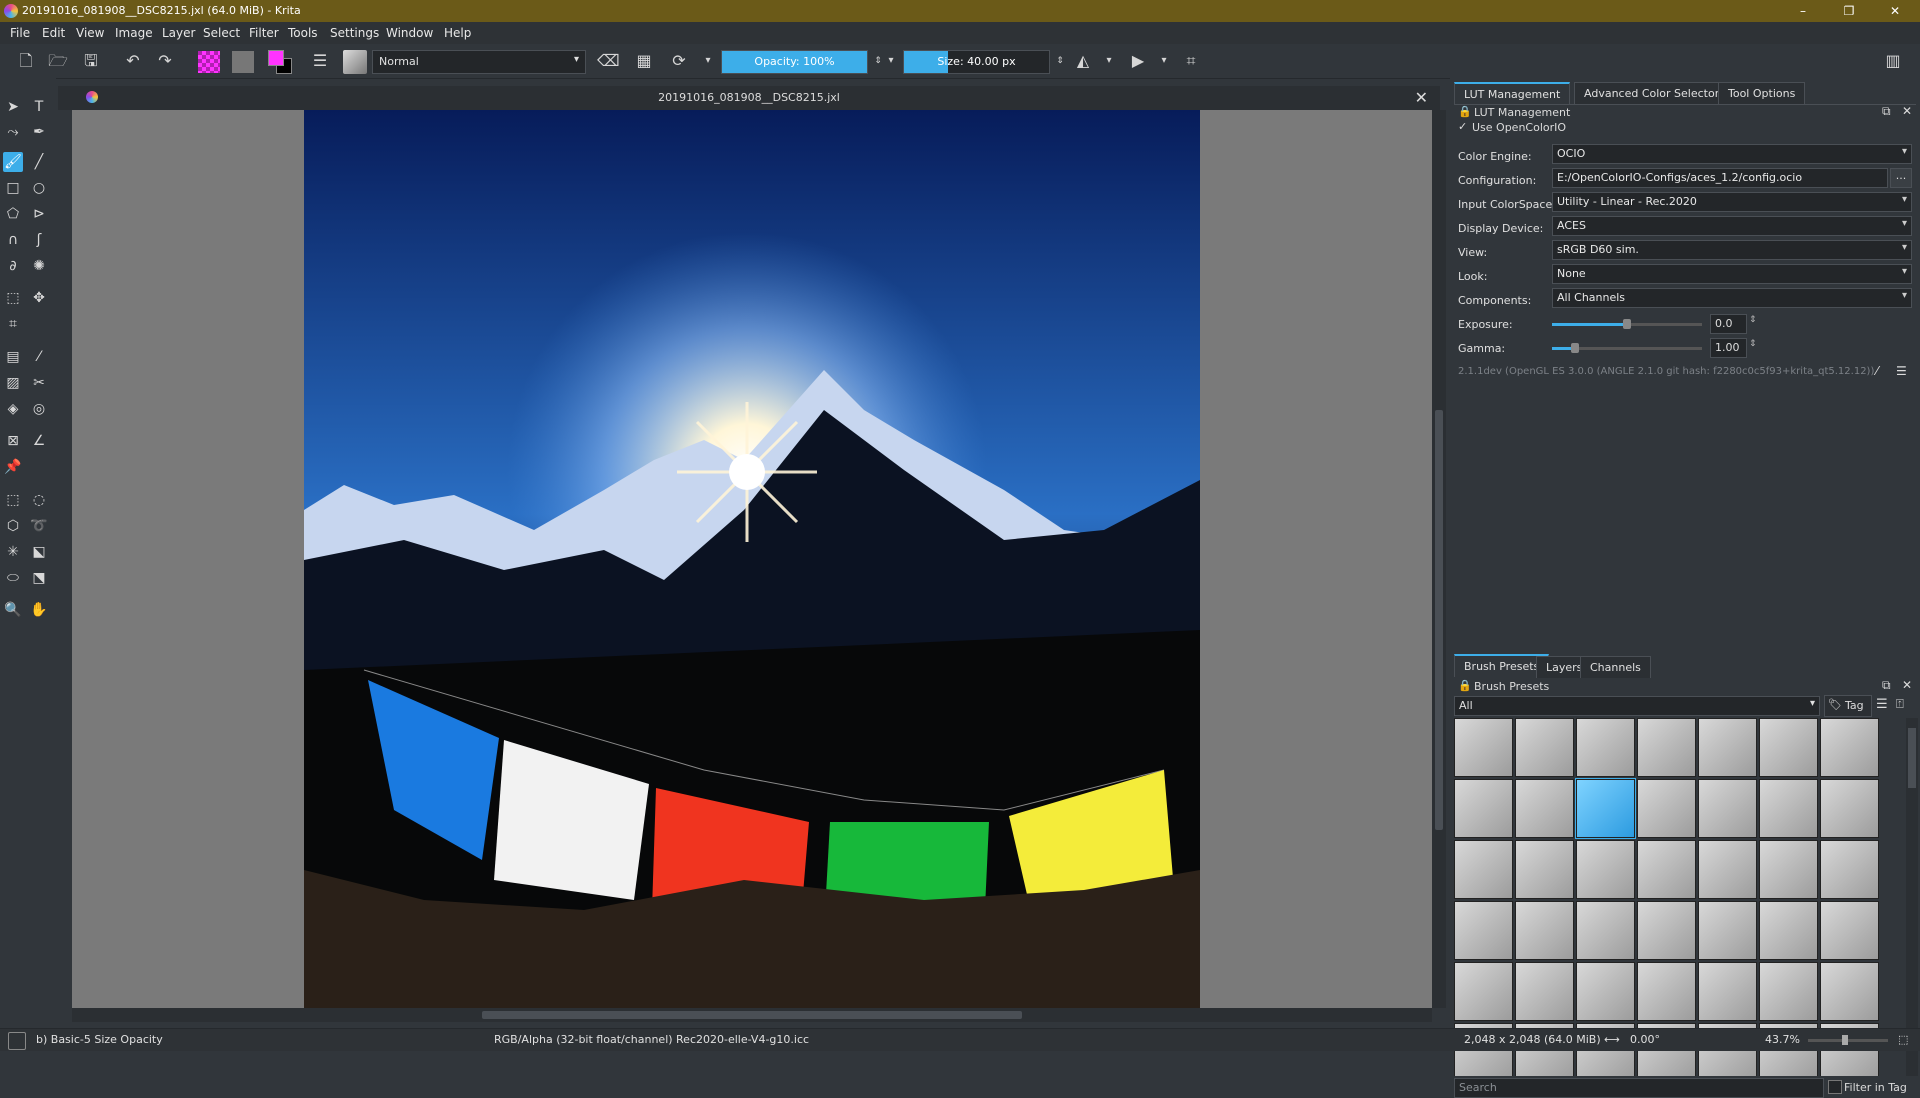 This screenshot has width=1920, height=1098. Describe the element at coordinates (1462, 126) in the screenshot. I see `use-ocio-checkbox: ✓` at that location.